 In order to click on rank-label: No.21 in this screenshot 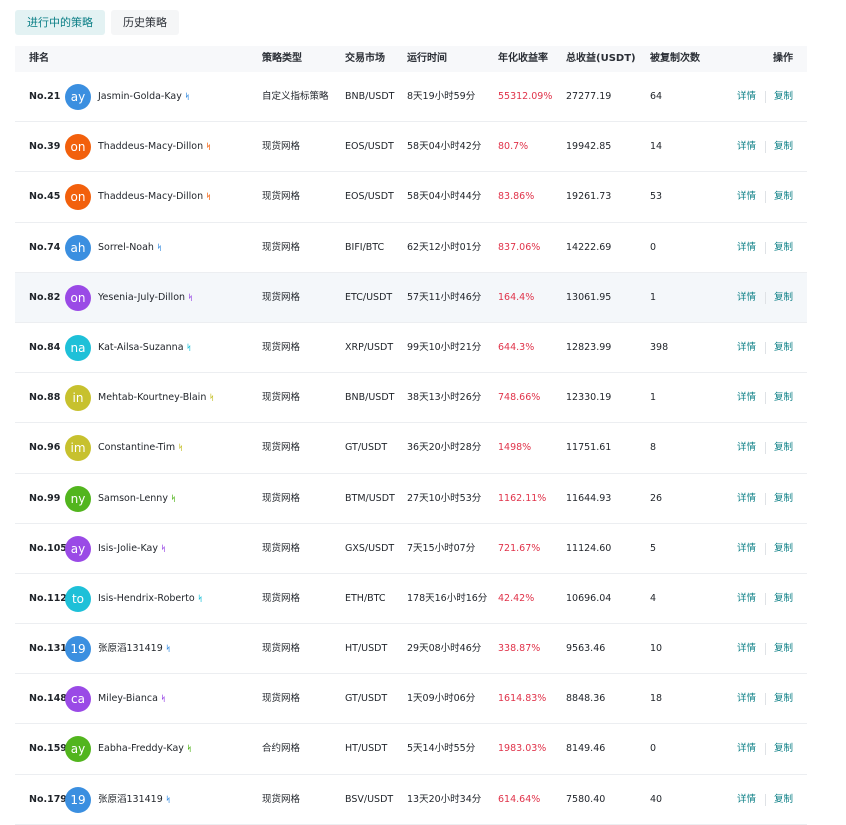, I will do `click(45, 96)`.